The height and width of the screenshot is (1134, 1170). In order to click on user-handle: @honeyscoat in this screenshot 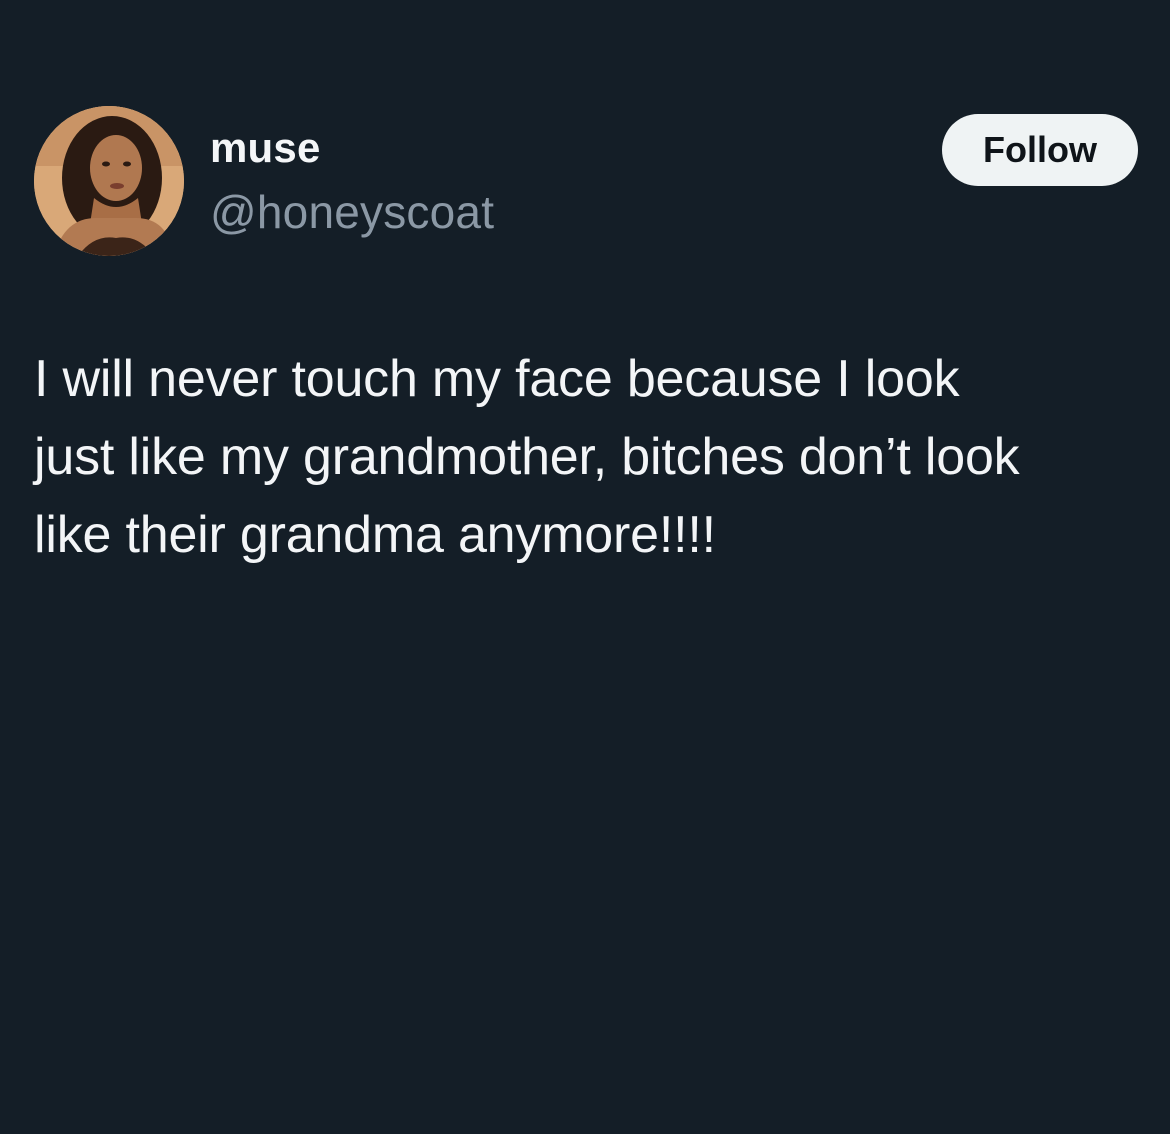, I will do `click(352, 212)`.